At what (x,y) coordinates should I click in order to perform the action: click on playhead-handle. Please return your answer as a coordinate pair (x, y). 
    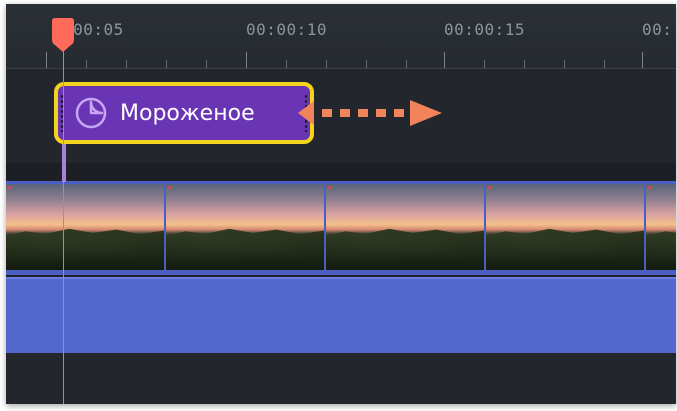
    Looking at the image, I should click on (63, 35).